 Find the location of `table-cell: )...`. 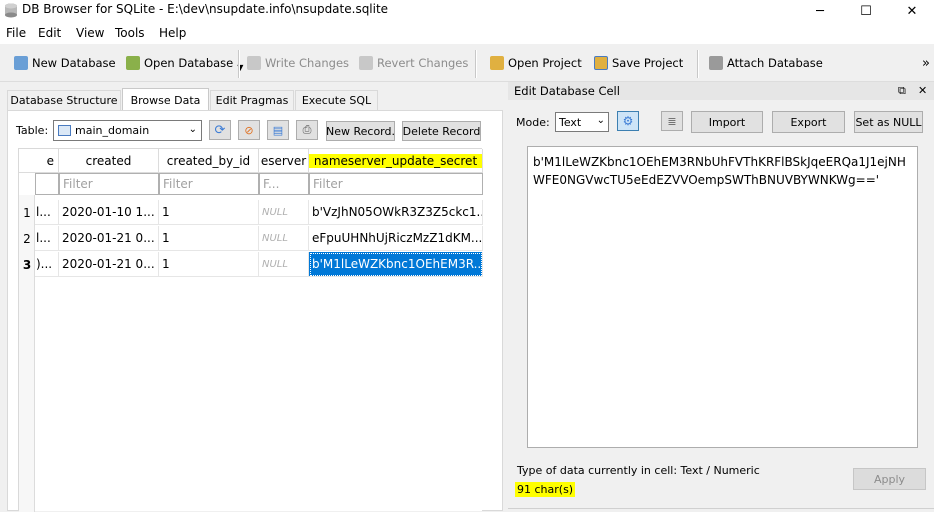

table-cell: )... is located at coordinates (47, 264).